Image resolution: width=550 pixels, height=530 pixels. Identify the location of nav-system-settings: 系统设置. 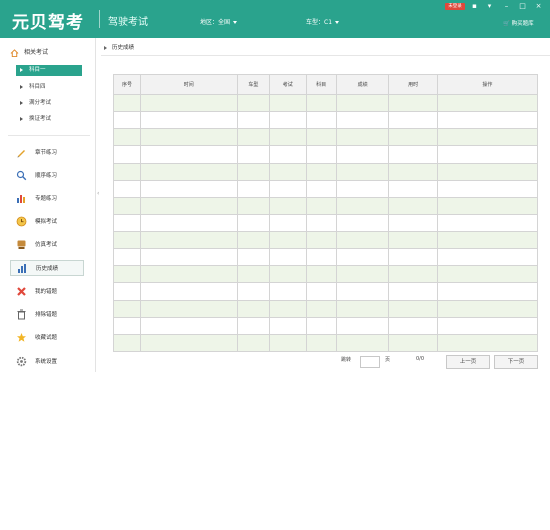
(47, 362).